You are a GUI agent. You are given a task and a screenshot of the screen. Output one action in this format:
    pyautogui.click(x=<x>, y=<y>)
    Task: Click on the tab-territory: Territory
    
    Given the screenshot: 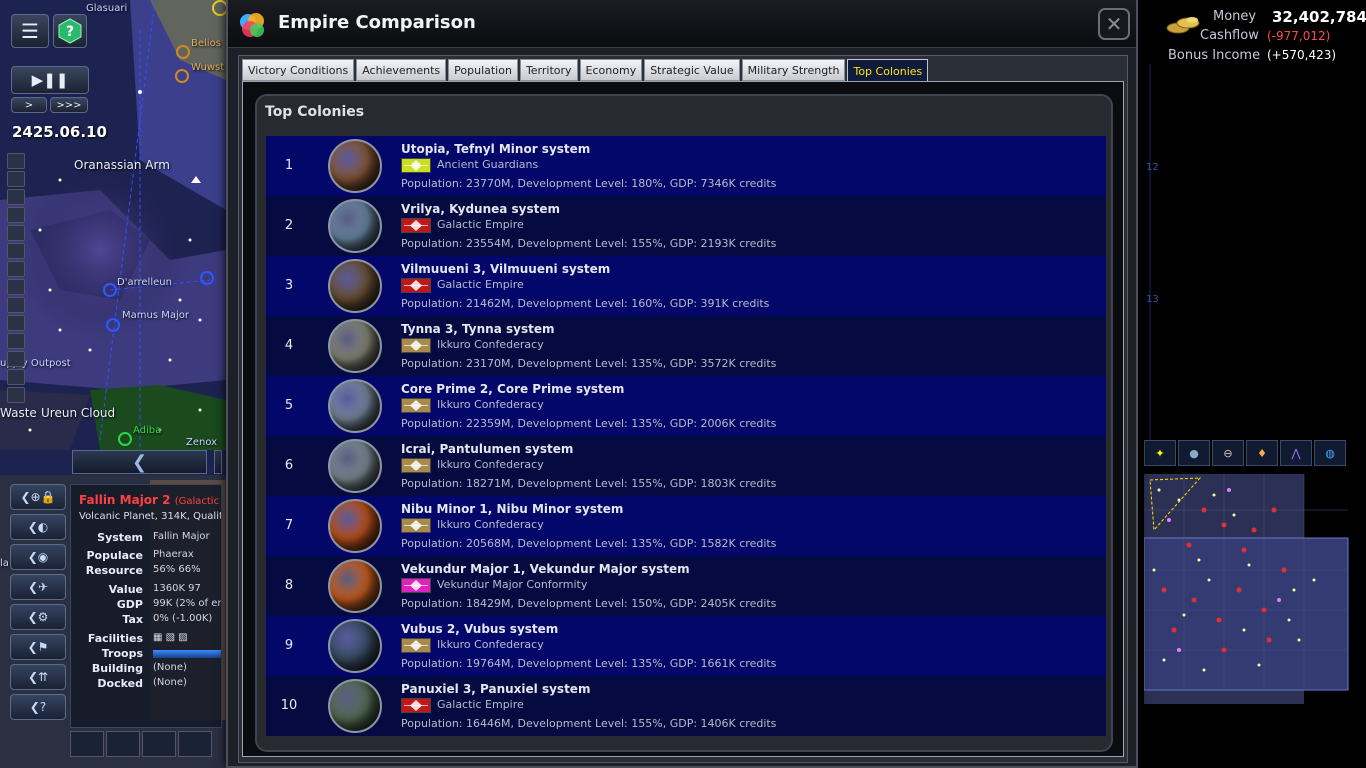 What is the action you would take?
    pyautogui.click(x=548, y=70)
    